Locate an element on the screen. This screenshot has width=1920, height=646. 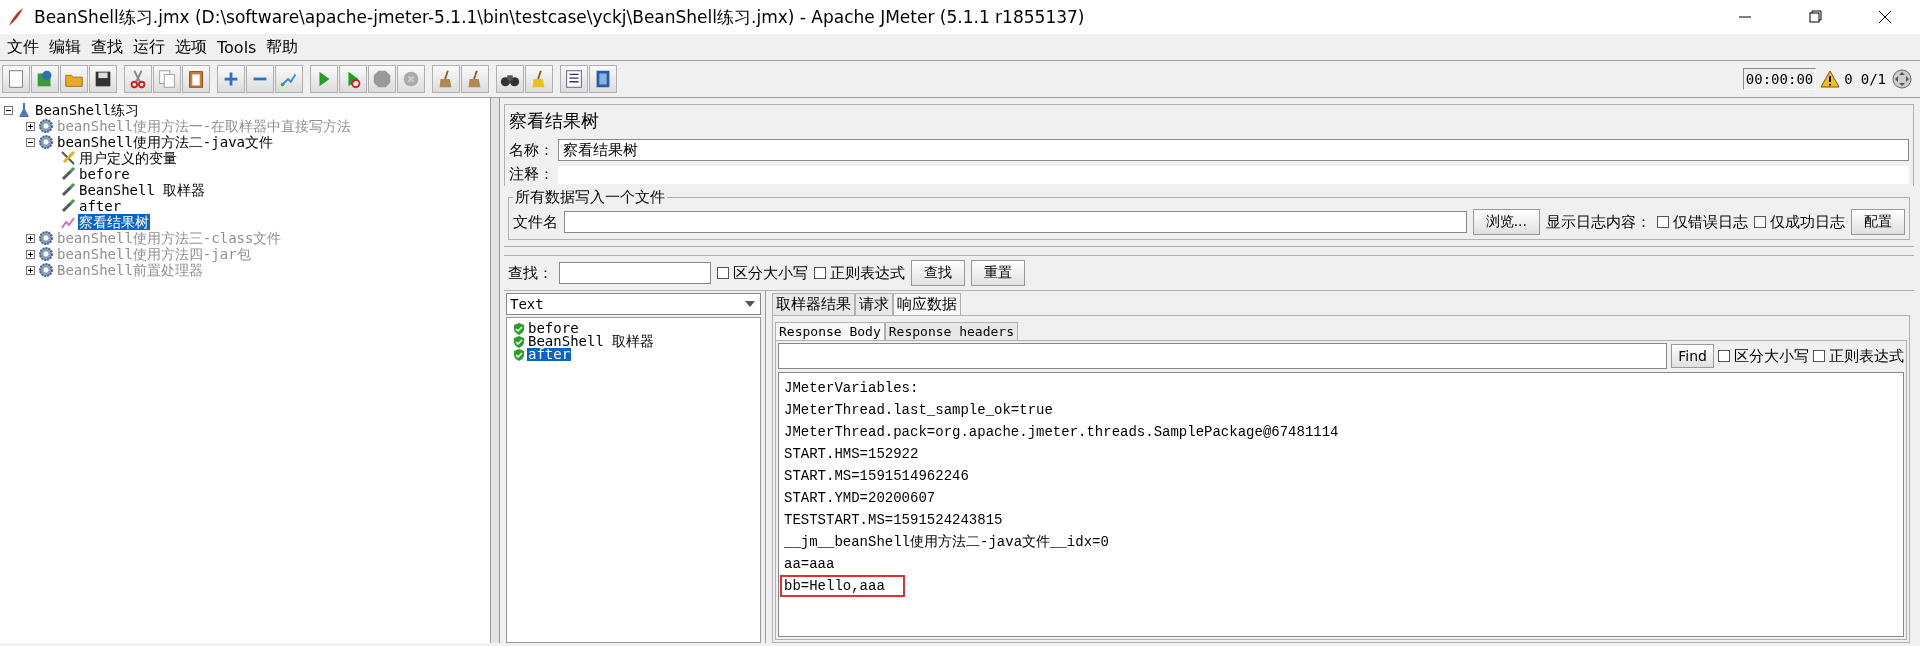
checkbox-label: 仅成功日志 is located at coordinates (1807, 222).